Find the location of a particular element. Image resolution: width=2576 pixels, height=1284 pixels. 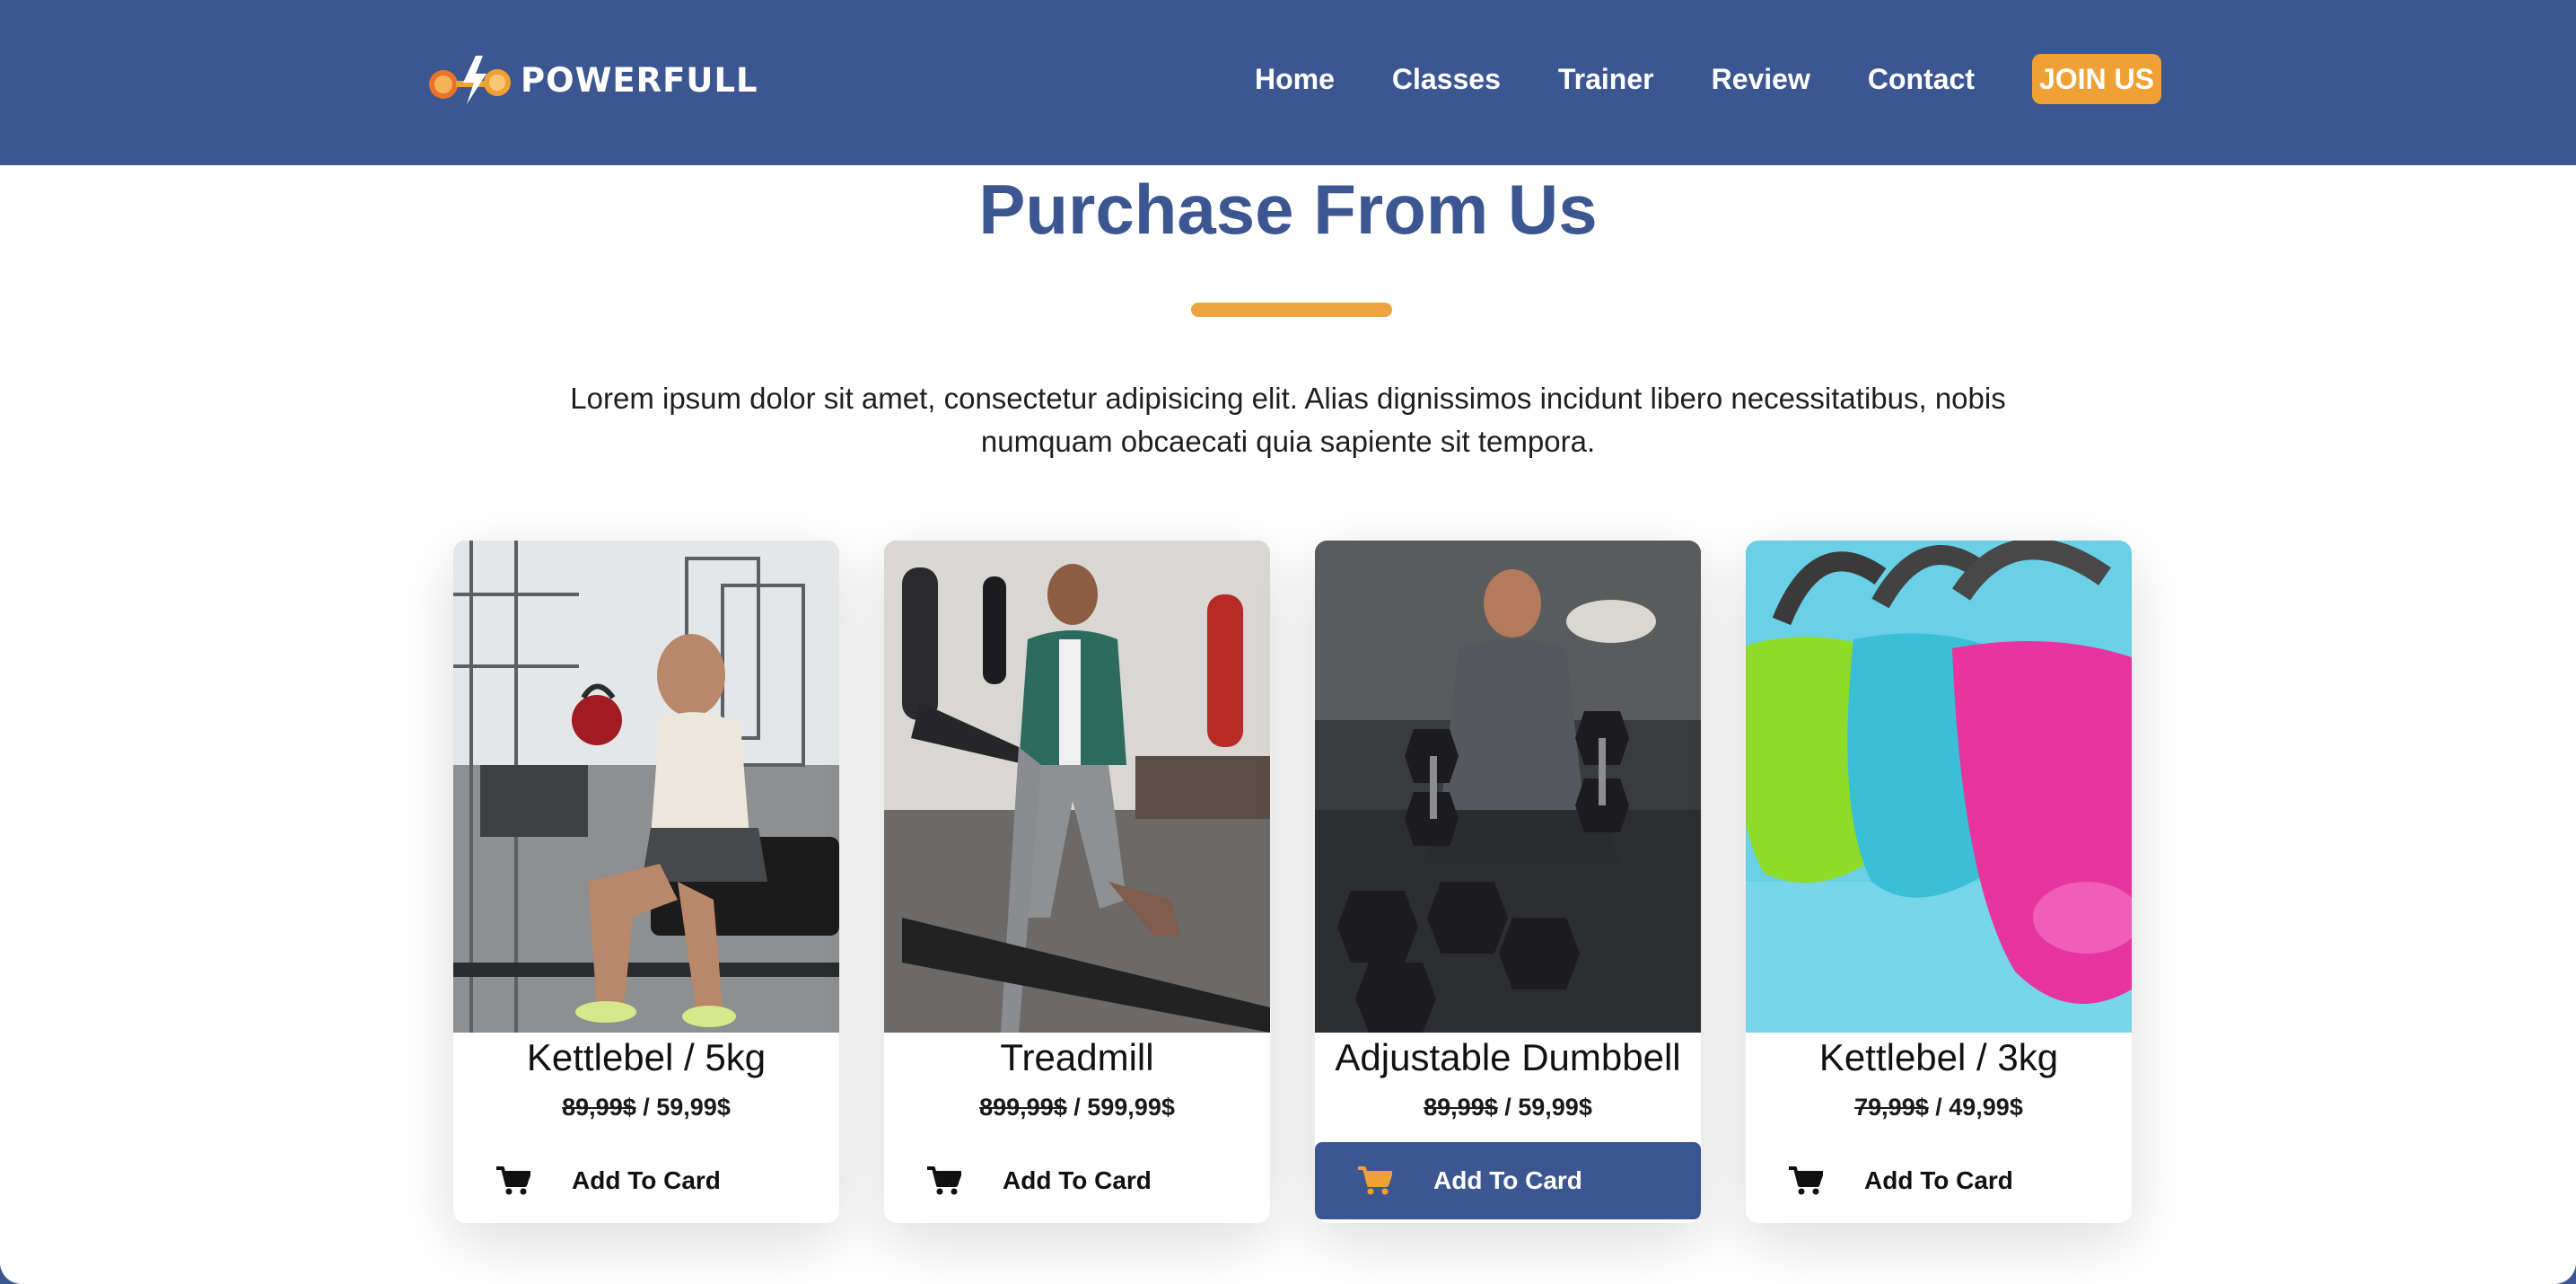

nav-link-trainer: Trainer is located at coordinates (1606, 79).